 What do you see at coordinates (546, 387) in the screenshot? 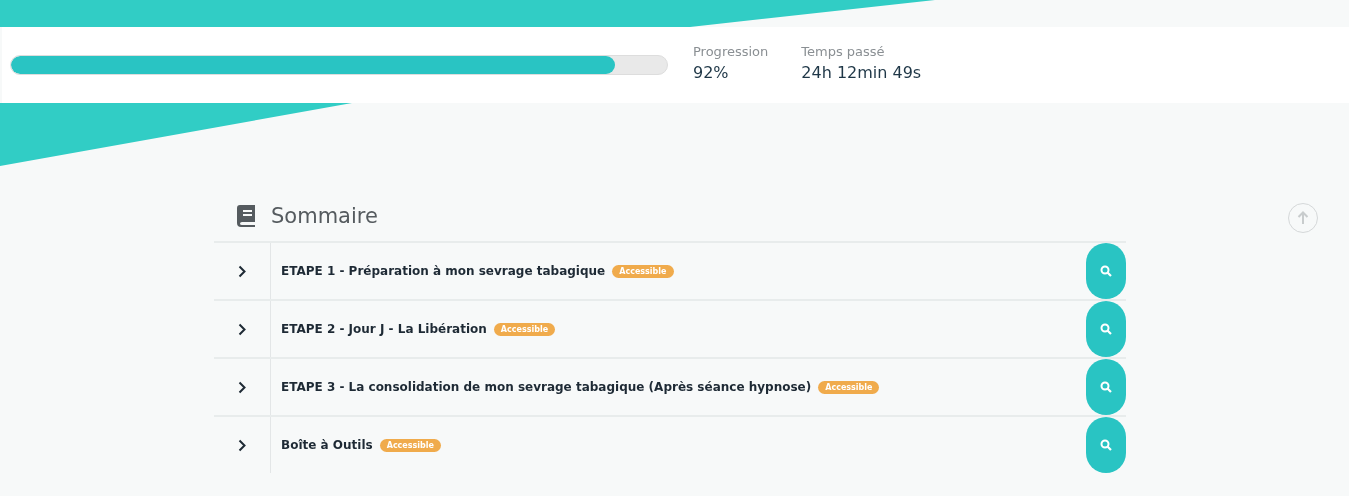
I see `step-title: ETAPE 3 - La consolidation de mon sevrage tabagique (Après séance hypnose)` at bounding box center [546, 387].